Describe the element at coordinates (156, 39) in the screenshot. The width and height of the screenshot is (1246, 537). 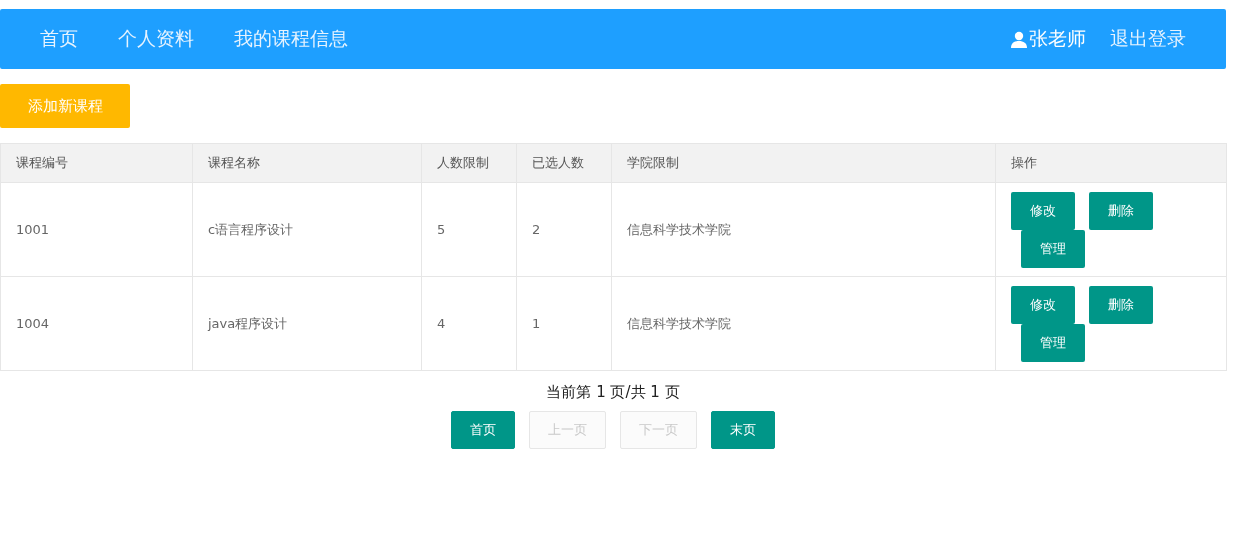
I see `nav-link: 个人资料` at that location.